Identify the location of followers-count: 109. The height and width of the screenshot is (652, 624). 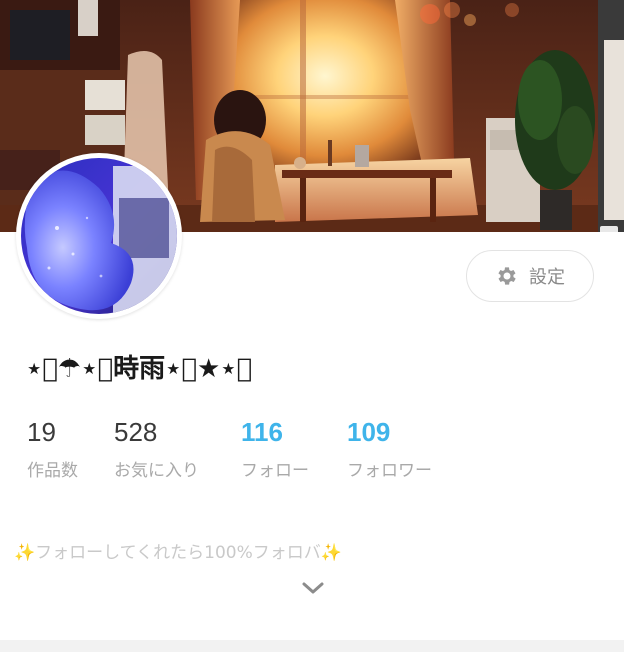
(369, 432).